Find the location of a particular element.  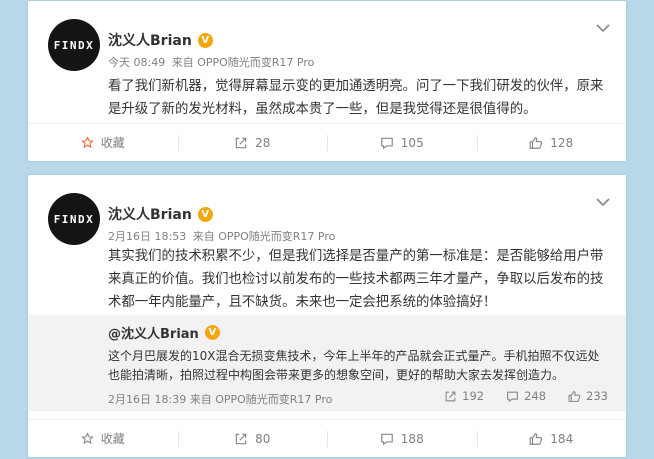

quoted-time-link: 2月16日 18:39 is located at coordinates (147, 399).